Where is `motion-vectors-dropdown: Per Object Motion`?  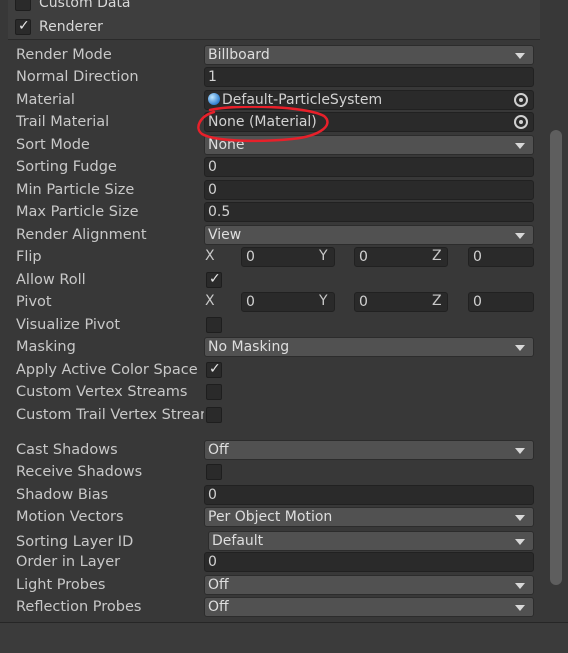 motion-vectors-dropdown: Per Object Motion is located at coordinates (369, 517).